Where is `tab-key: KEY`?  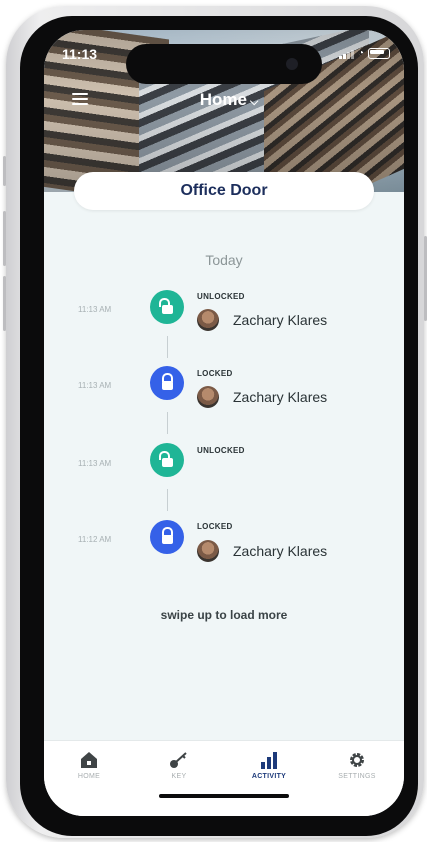
tab-key: KEY is located at coordinates (179, 764).